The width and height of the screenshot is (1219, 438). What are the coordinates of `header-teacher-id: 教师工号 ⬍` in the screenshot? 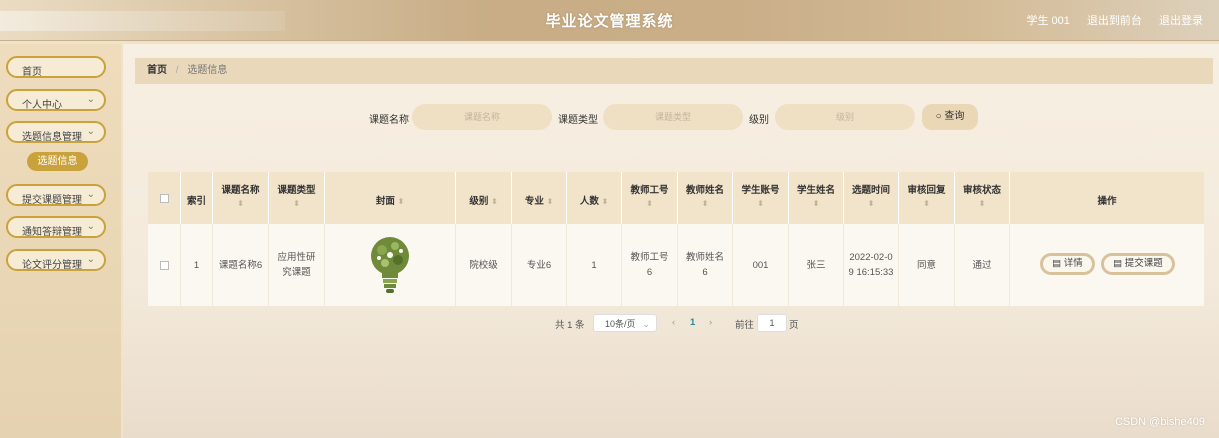 It's located at (650, 198).